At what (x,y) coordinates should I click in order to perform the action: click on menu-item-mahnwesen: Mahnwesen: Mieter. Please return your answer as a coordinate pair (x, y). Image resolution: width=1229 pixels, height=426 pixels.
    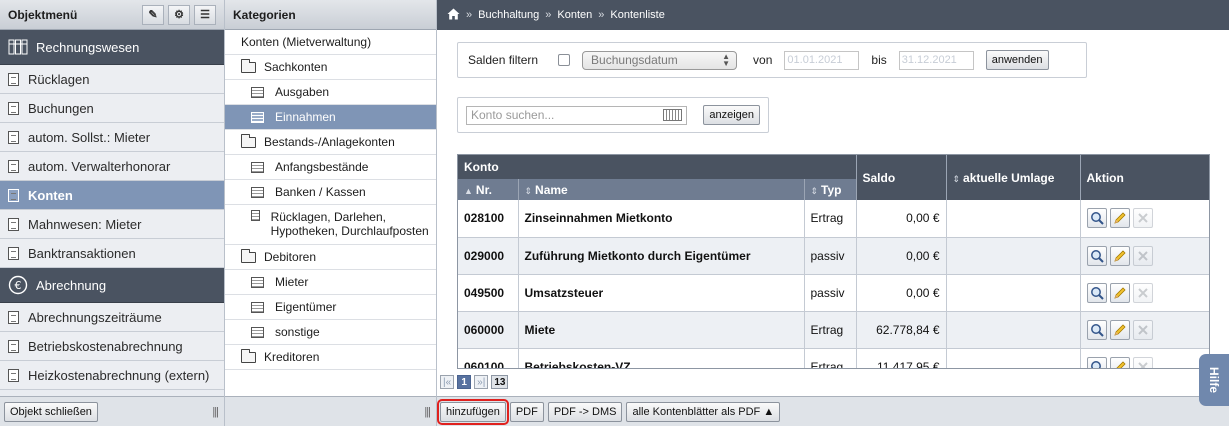
    Looking at the image, I should click on (112, 224).